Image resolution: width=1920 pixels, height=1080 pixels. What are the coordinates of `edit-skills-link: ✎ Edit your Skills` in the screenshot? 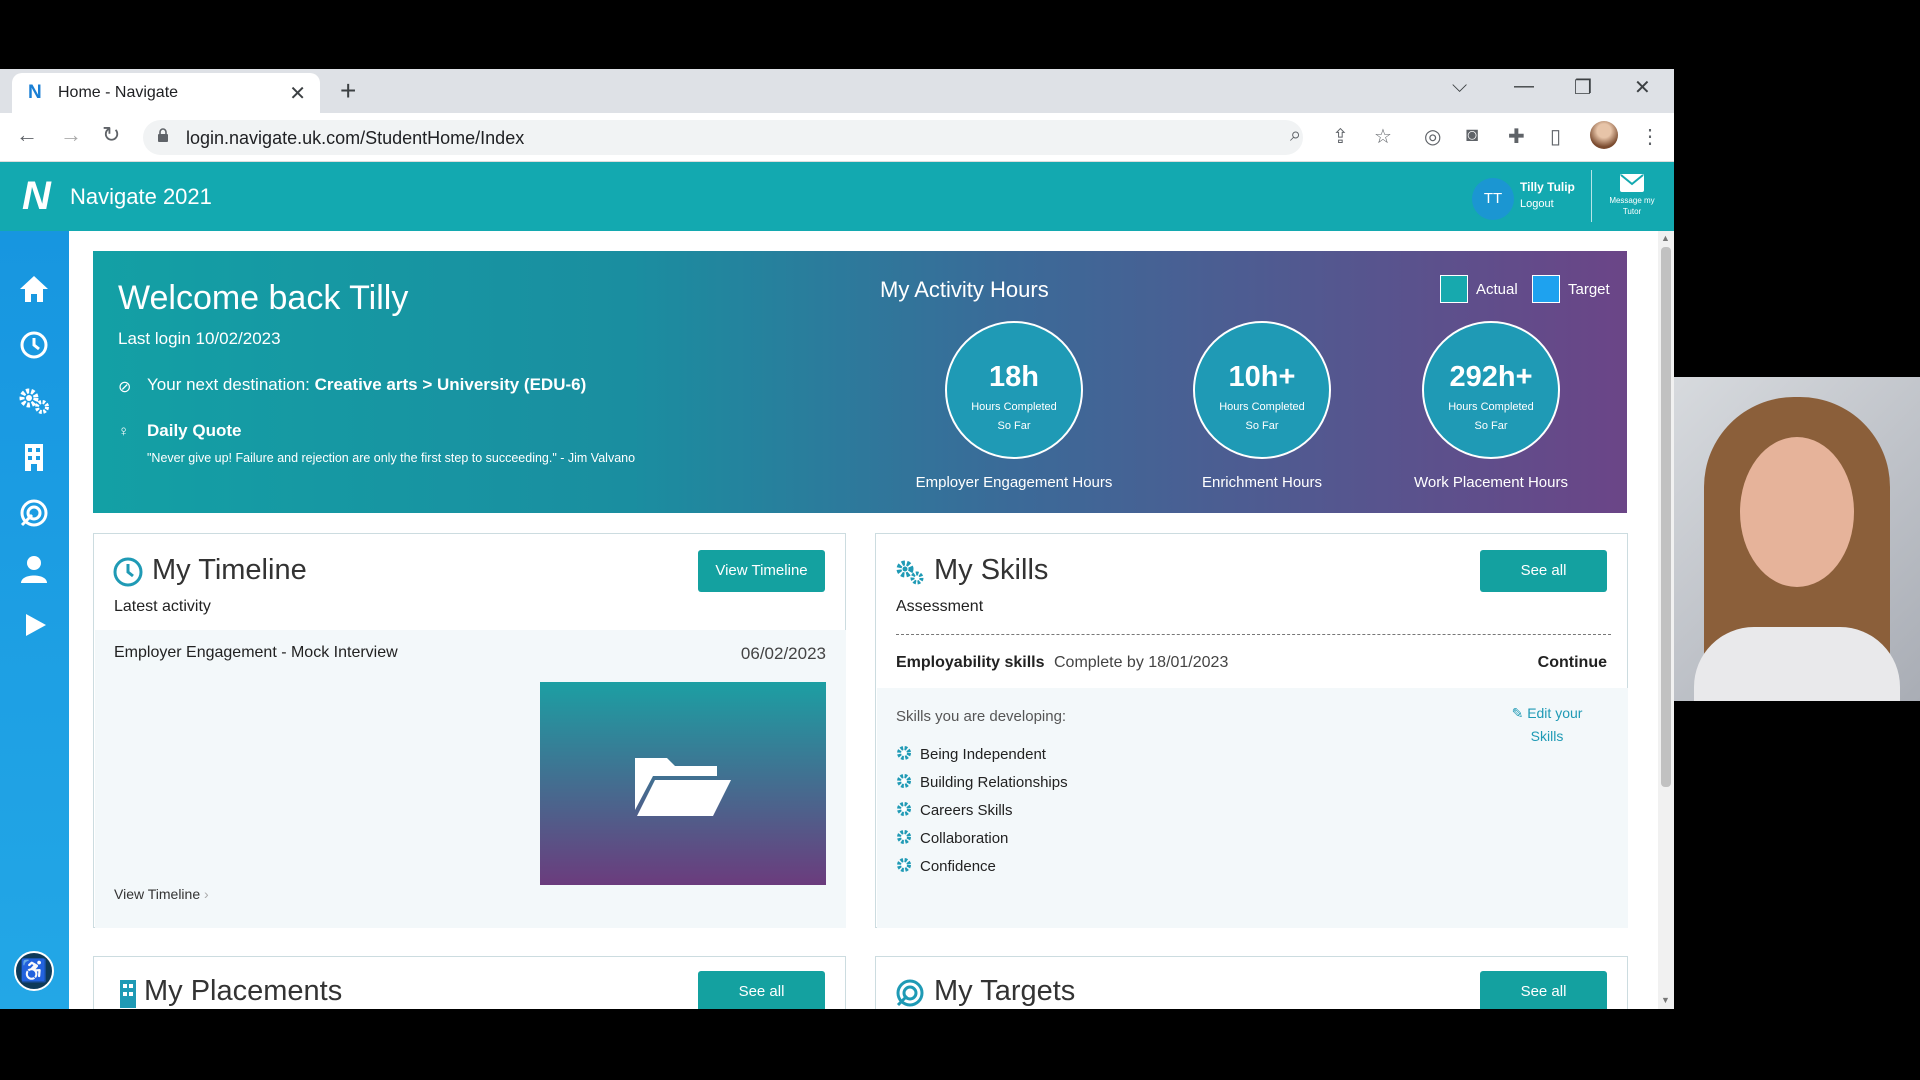 It's located at (1547, 725).